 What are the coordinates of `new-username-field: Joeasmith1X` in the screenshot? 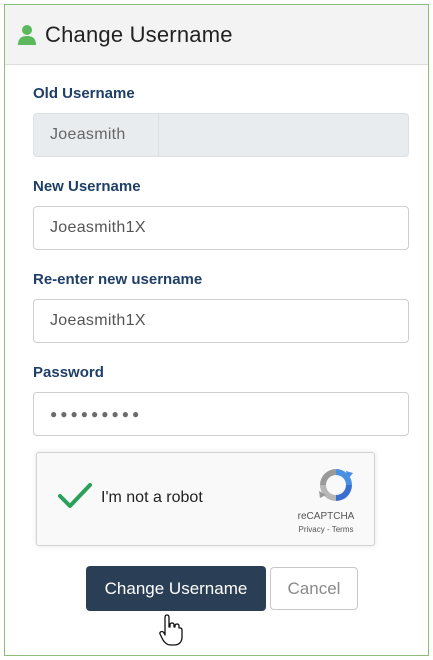 It's located at (221, 228).